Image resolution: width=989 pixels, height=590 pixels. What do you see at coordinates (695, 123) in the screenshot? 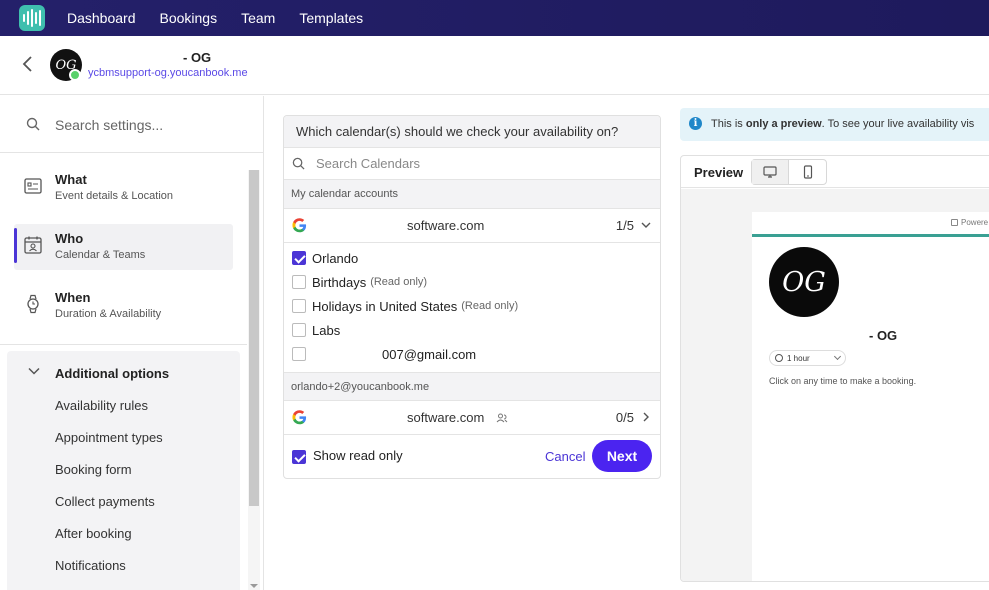
I see `info-icon: i` at bounding box center [695, 123].